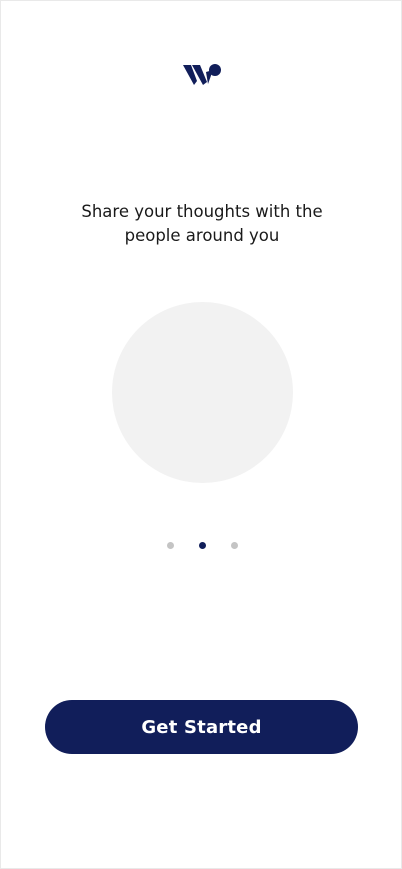  I want to click on w-logo-icon, so click(202, 74).